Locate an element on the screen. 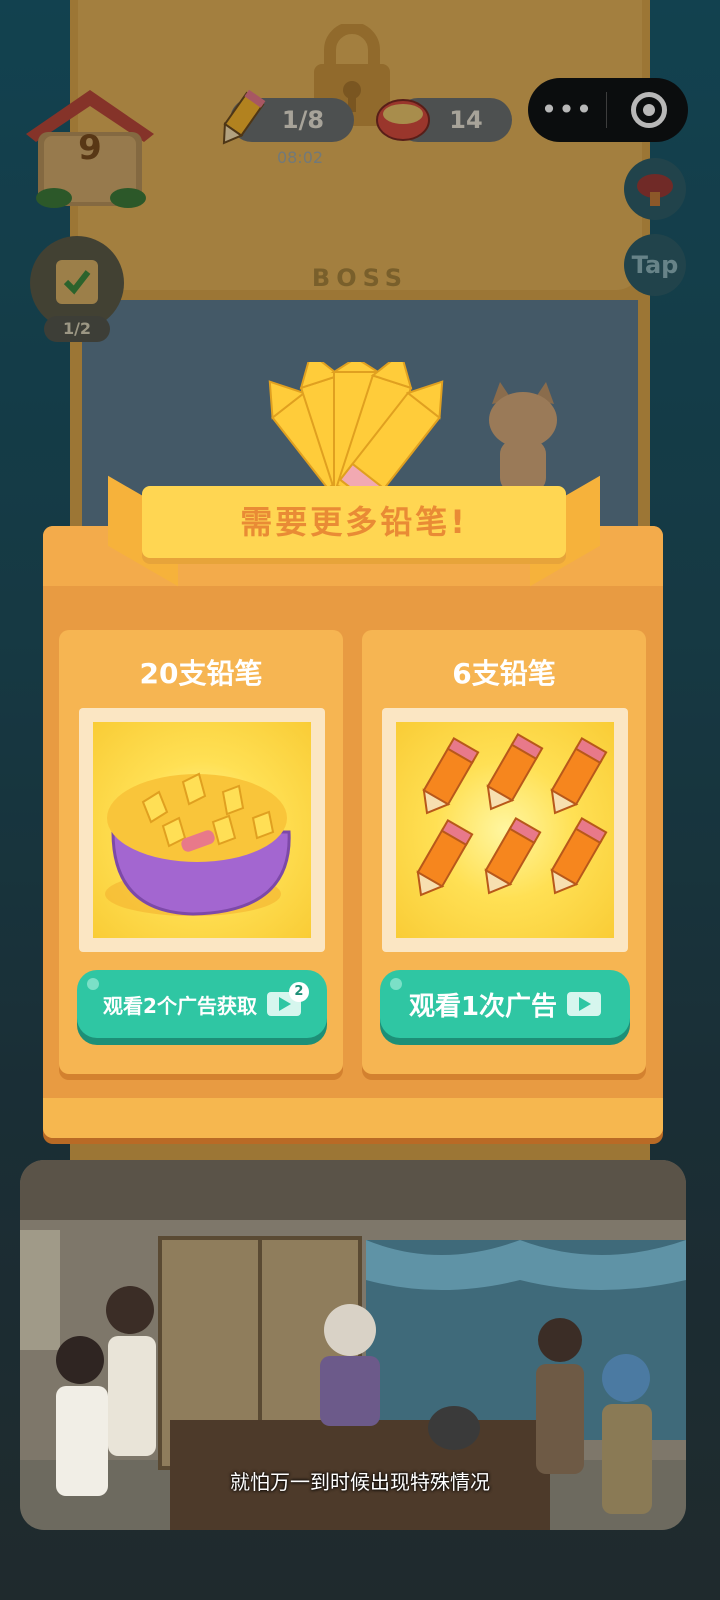  offer-title: 6支铅笔 is located at coordinates (504, 673).